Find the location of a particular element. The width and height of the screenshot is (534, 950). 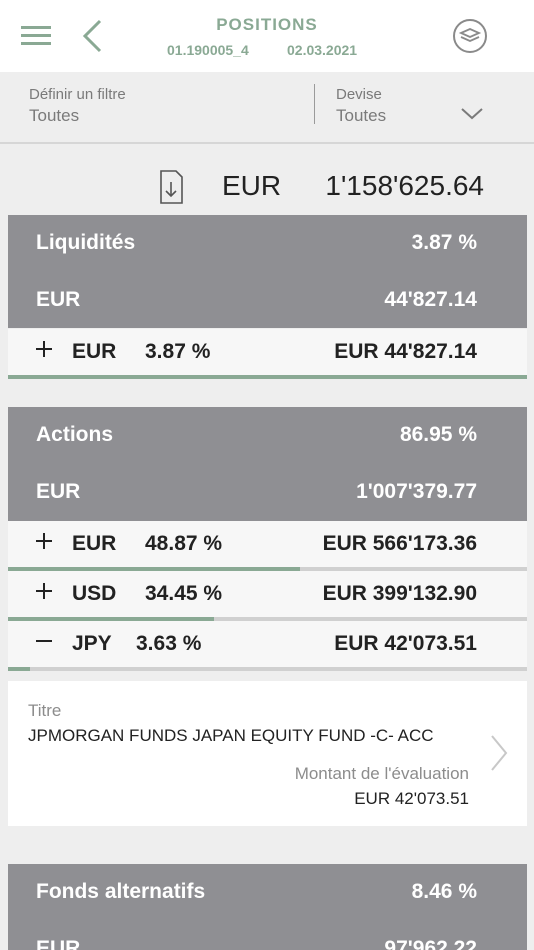

filter-dropdown: Définir un filtre Toutes is located at coordinates (157, 107).